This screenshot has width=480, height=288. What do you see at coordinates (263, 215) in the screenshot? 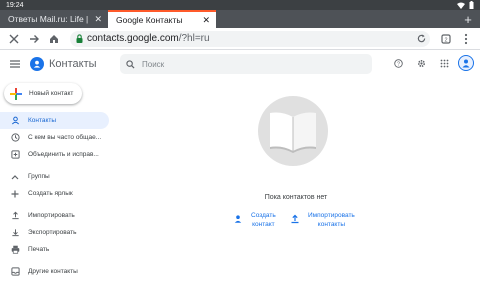
I see `create-contact-line1: Создать` at bounding box center [263, 215].